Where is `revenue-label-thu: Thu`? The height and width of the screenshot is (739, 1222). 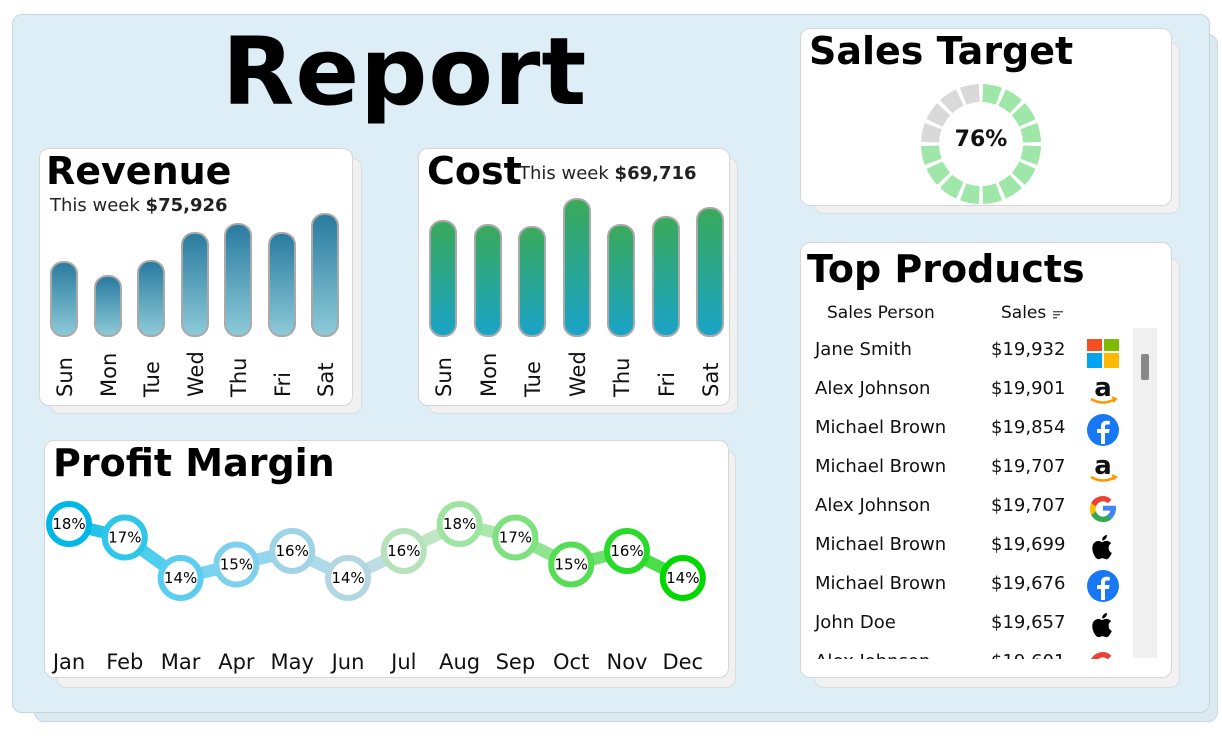
revenue-label-thu: Thu is located at coordinates (239, 377).